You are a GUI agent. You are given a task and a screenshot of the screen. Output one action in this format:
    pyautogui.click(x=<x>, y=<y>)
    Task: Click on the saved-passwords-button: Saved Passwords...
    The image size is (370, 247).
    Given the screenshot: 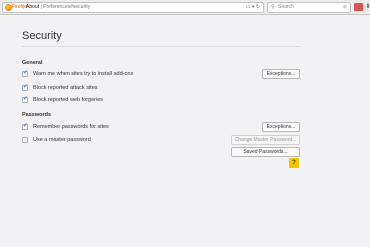 What is the action you would take?
    pyautogui.click(x=265, y=152)
    